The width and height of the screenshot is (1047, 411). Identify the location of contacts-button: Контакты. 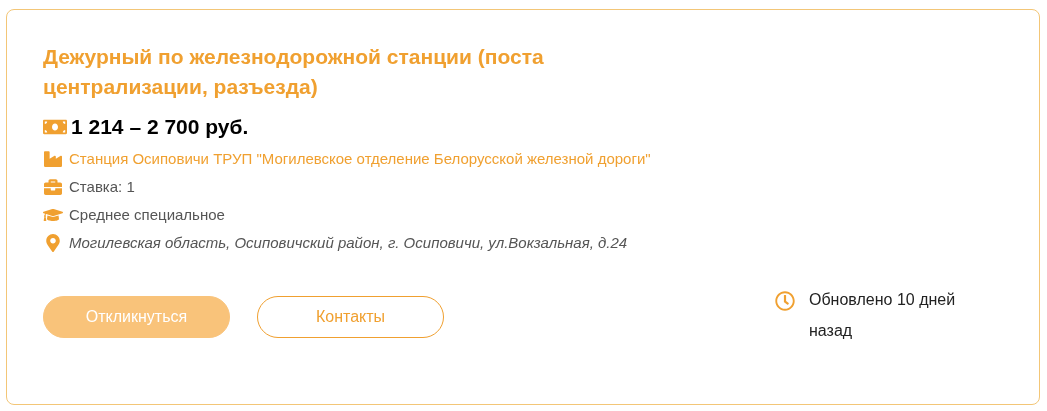
(350, 316).